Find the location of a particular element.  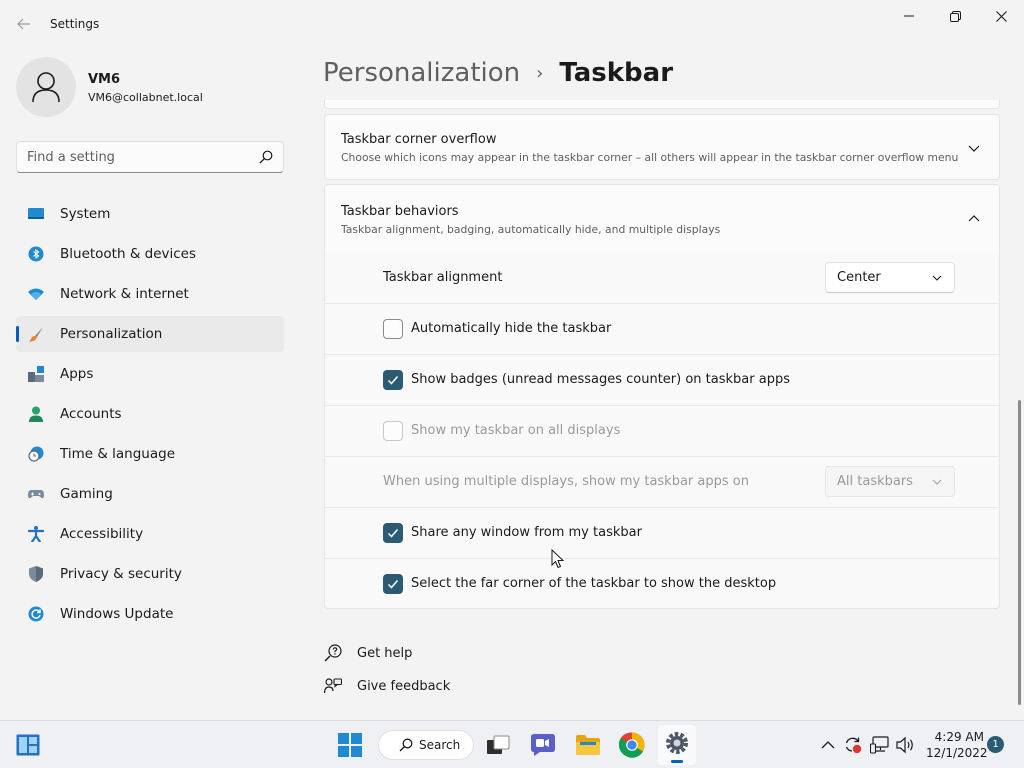

sidebar-item-windows-update: Windows Update is located at coordinates (150, 614).